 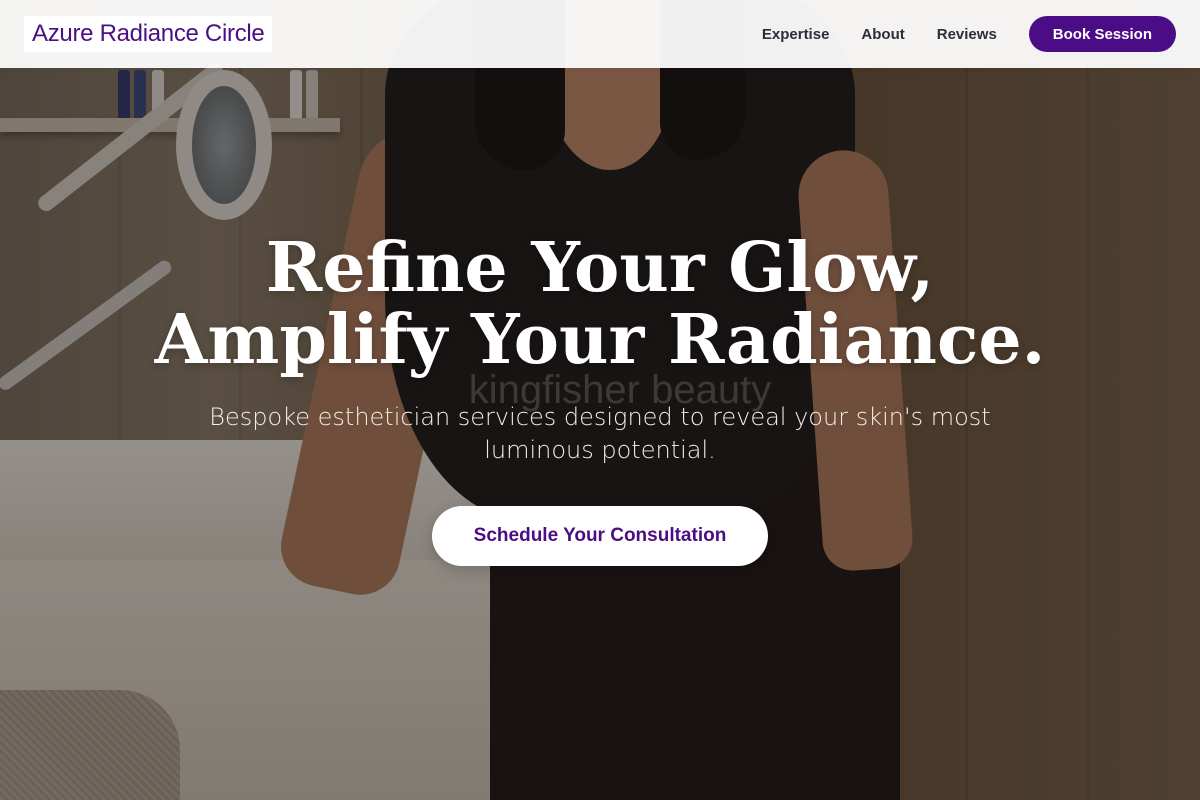 What do you see at coordinates (148, 34) in the screenshot?
I see `brand-logo: Azure Radiance Circle` at bounding box center [148, 34].